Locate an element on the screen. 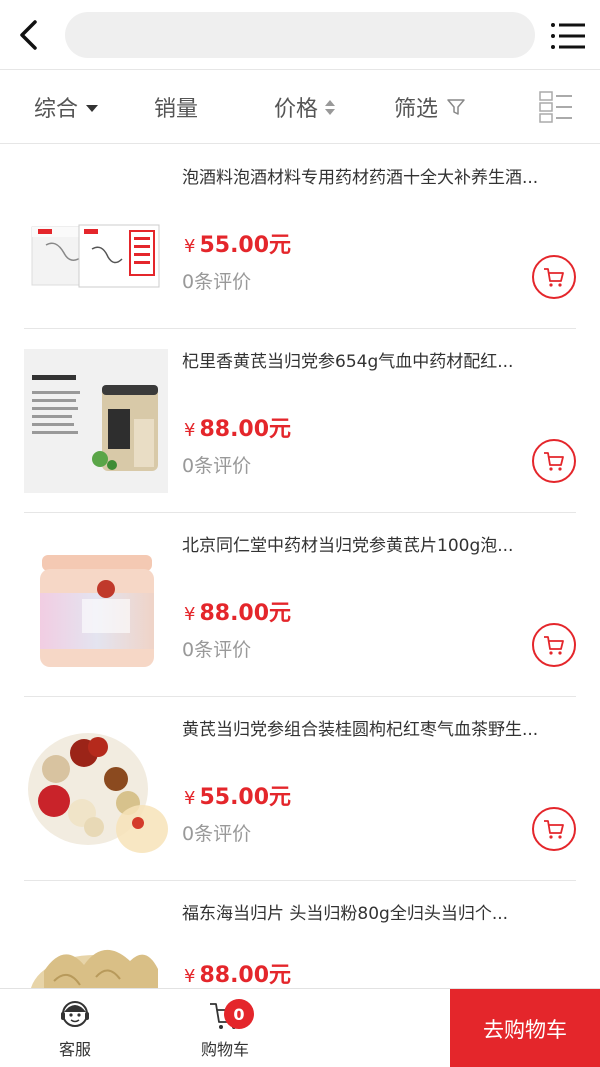 The width and height of the screenshot is (600, 1067). go-to-cart-button: 去购物车 is located at coordinates (525, 1028).